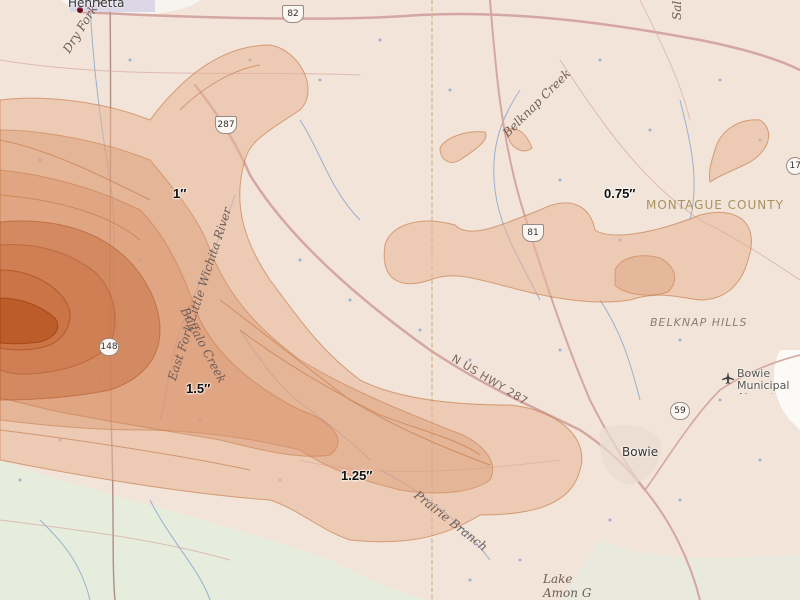 This screenshot has height=600, width=800. Describe the element at coordinates (567, 252) in the screenshot. I see `precip-band-075-east` at that location.